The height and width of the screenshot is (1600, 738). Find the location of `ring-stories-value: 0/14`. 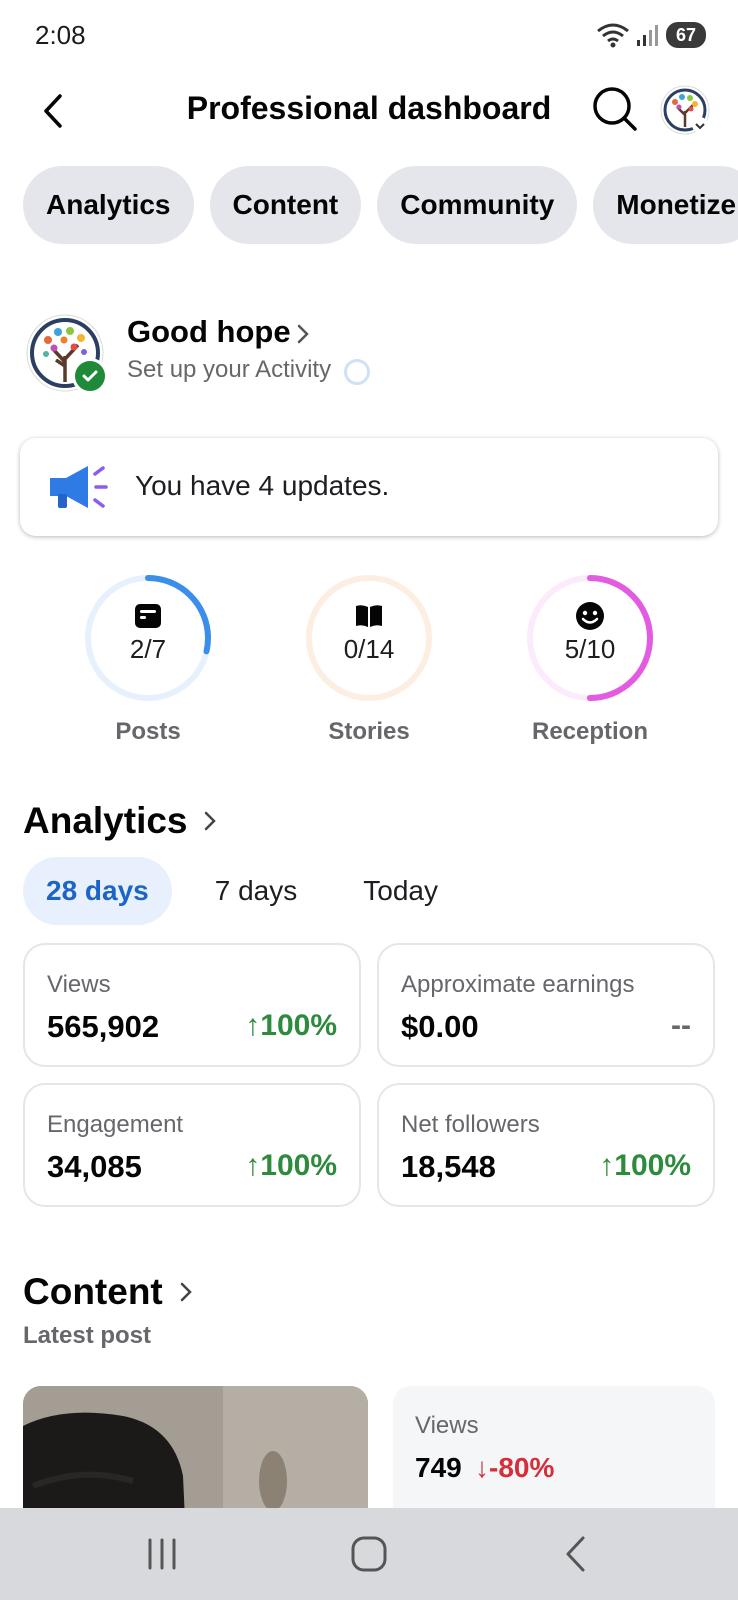

ring-stories-value: 0/14 is located at coordinates (369, 649).